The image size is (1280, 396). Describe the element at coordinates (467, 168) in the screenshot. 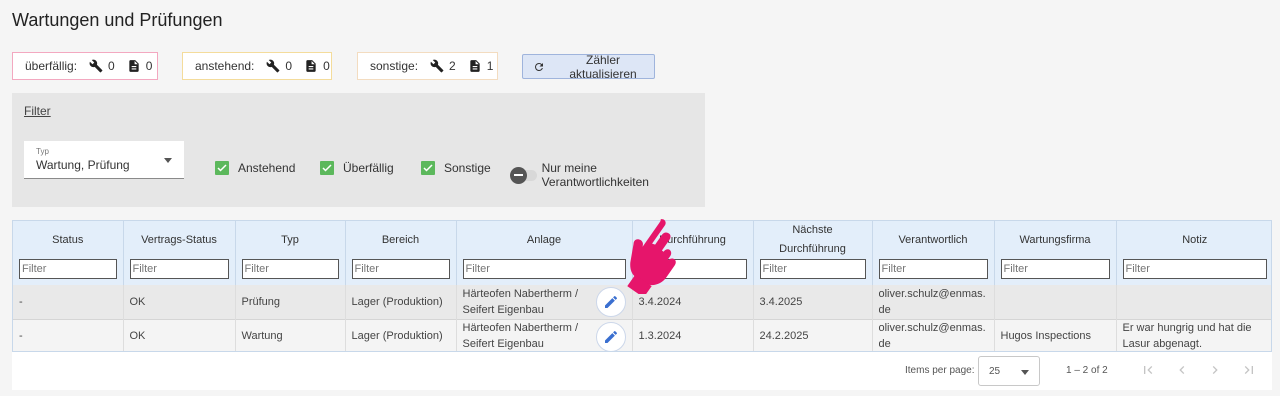

I see `checkbox-sonstige-label: Sonstige` at that location.